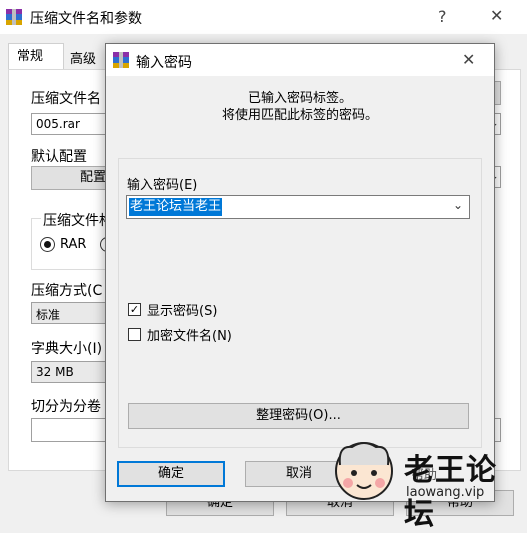 This screenshot has height=533, width=527. I want to click on tab-advanced-label: 高级, so click(83, 59).